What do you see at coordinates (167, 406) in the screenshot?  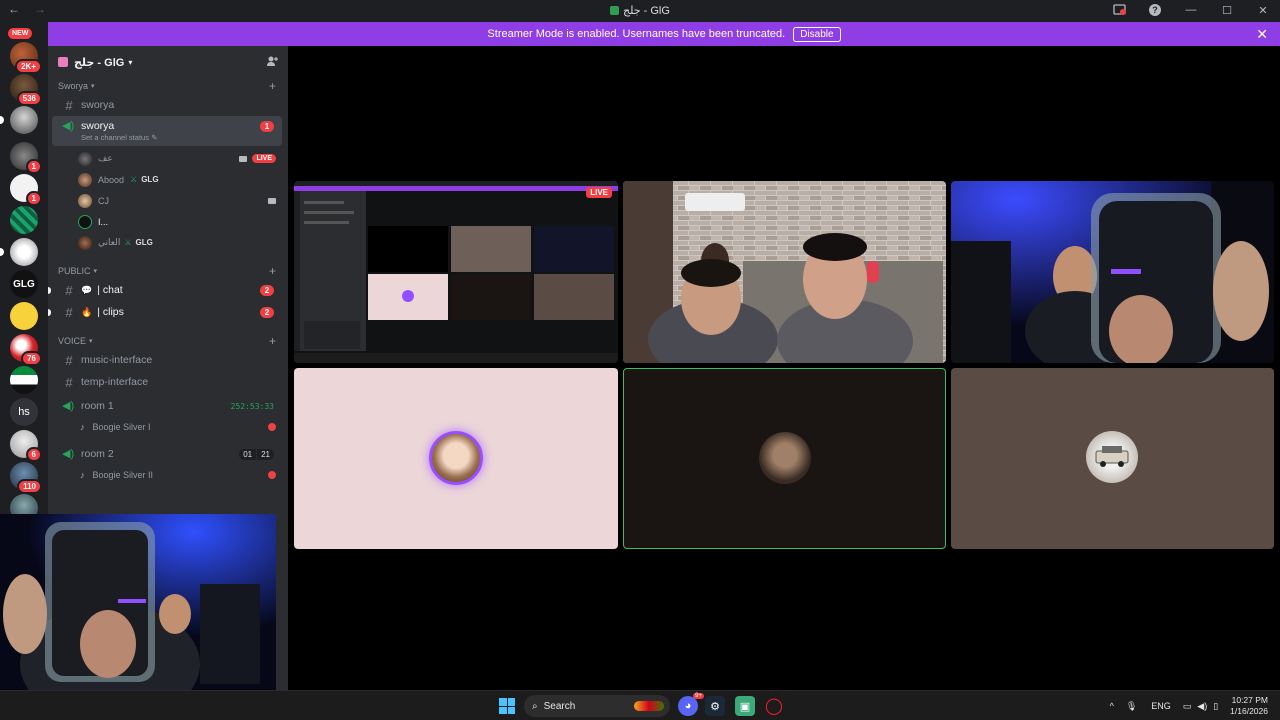 I see `channel-room-1: ◀) room 1 252:53:33` at bounding box center [167, 406].